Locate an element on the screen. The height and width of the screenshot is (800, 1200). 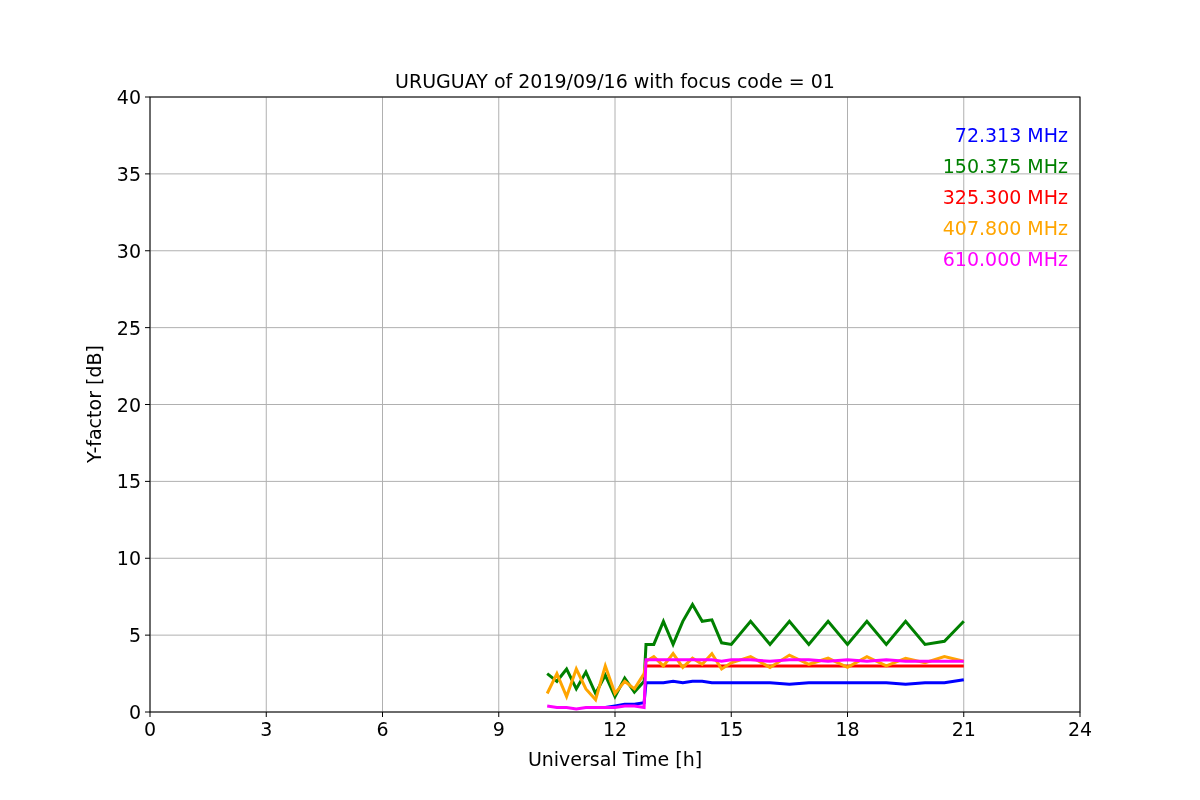
y-tick-label: 40 is located at coordinates (128, 97).